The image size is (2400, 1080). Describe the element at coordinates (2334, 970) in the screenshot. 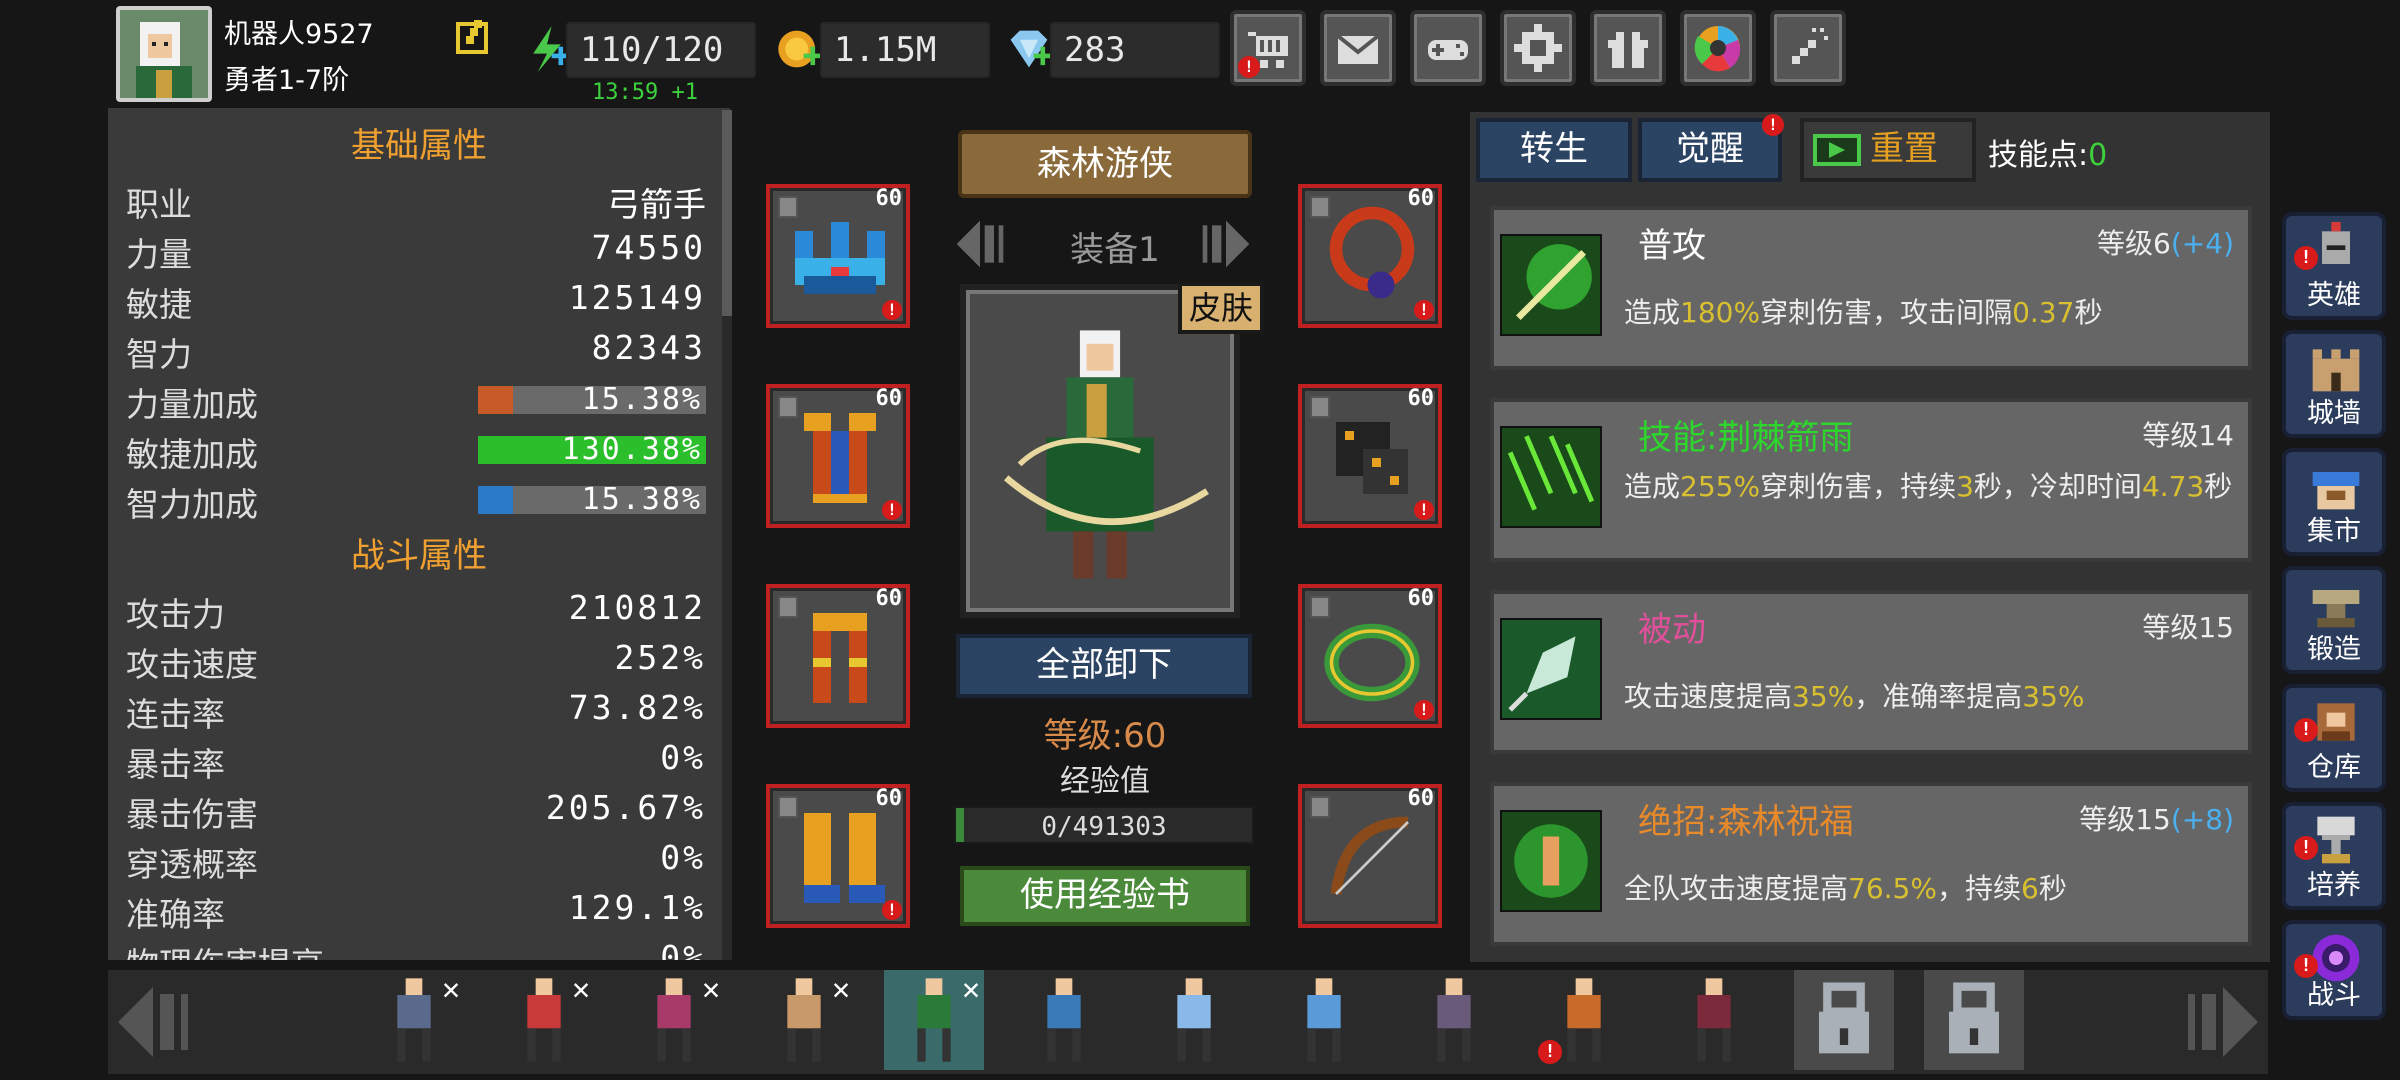

I see `nav-battle: ! 战斗` at that location.